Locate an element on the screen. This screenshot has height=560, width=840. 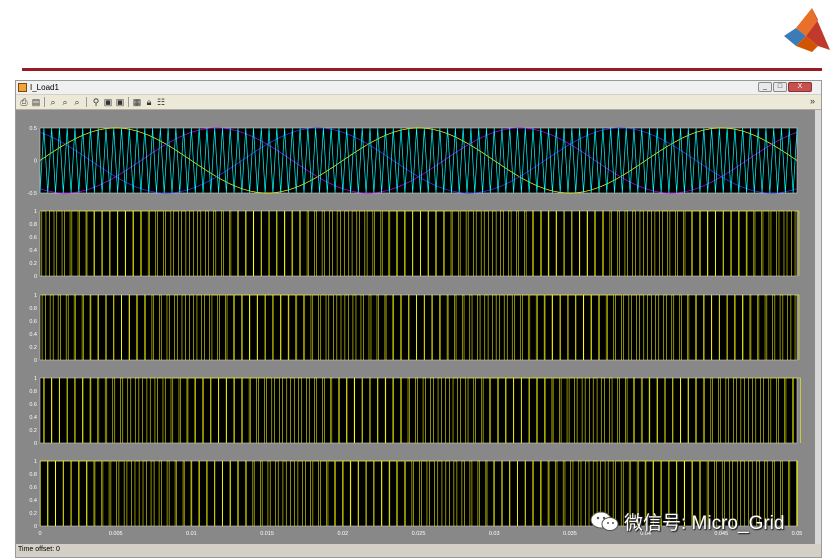
toolbar: ⎙ ▤ ⌕ ⌕ ⌕ ⚲ ▣ ▣ ▦ 🔒︎ ☷ » is located at coordinates (418, 102).